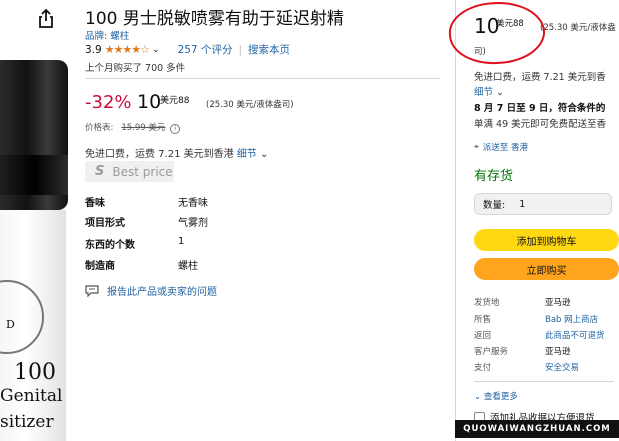 The height and width of the screenshot is (441, 619). Describe the element at coordinates (562, 367) in the screenshot. I see `secure-transaction-link: 安全交易` at that location.